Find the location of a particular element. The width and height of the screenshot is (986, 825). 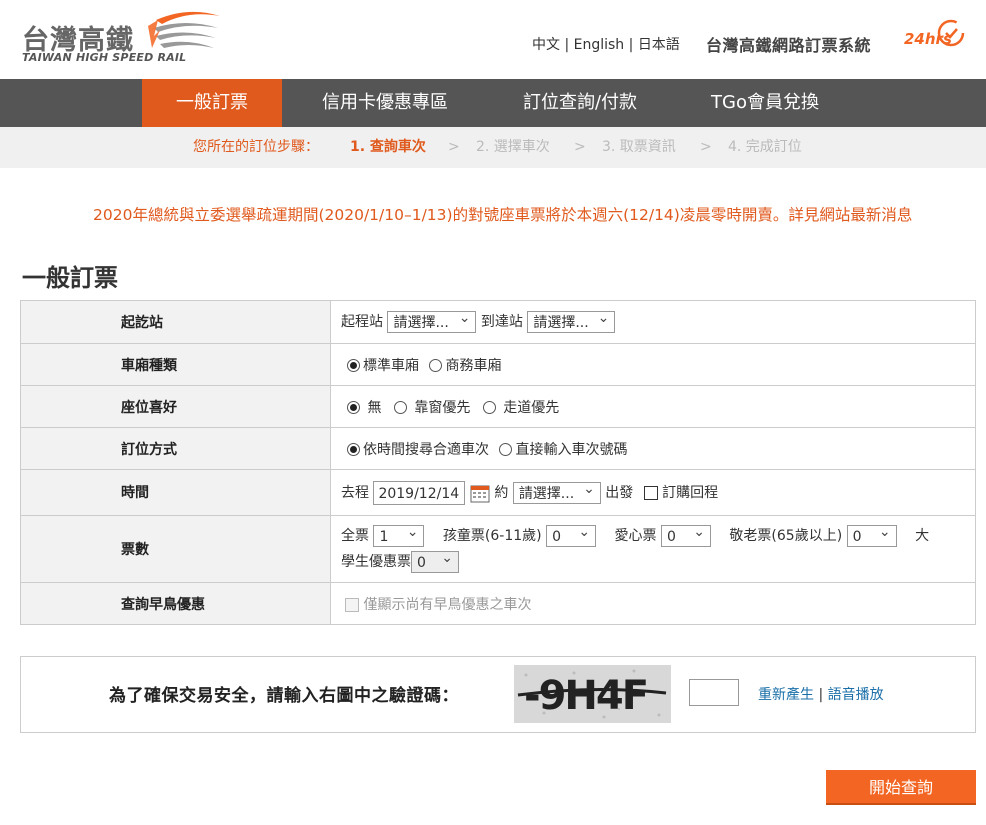

car-business-radio is located at coordinates (436, 365).